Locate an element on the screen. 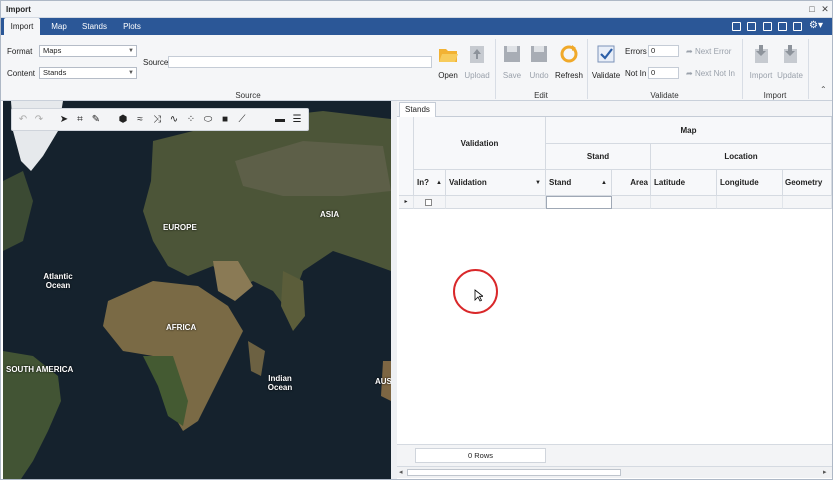 The width and height of the screenshot is (833, 480). format-value: Maps is located at coordinates (52, 50).